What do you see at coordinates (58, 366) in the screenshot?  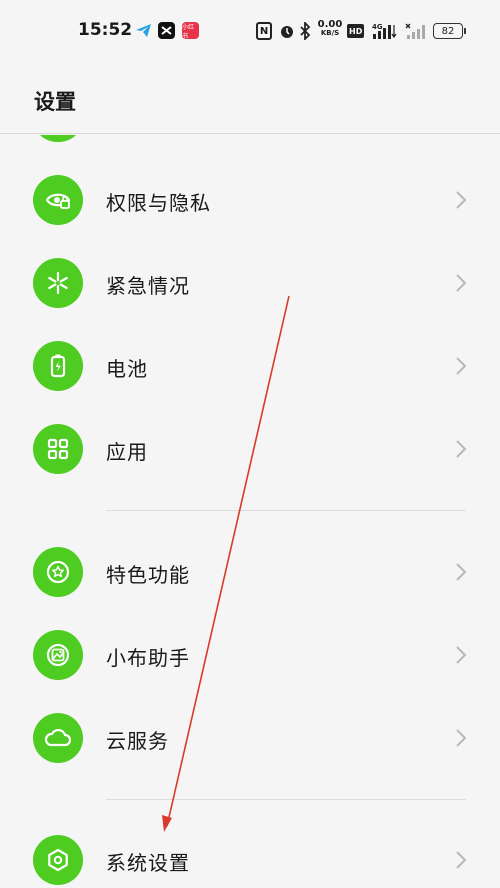 I see `battery-charging-icon` at bounding box center [58, 366].